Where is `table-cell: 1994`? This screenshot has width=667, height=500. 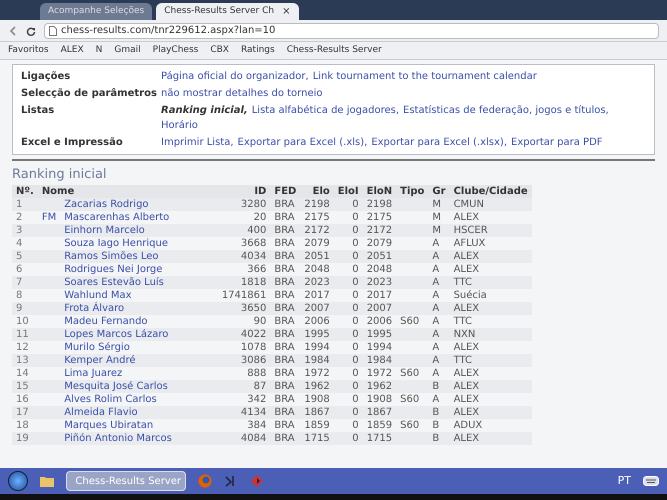 table-cell: 1994 is located at coordinates (379, 347).